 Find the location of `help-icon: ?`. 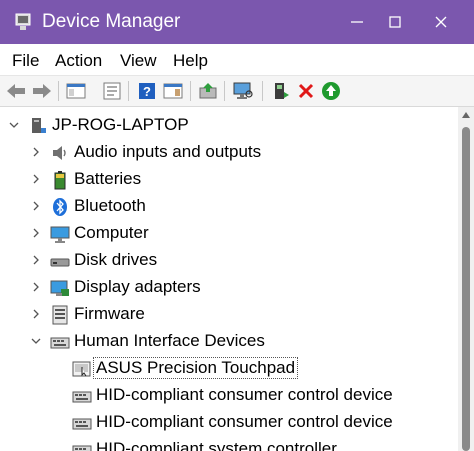

help-icon: ? is located at coordinates (147, 91).